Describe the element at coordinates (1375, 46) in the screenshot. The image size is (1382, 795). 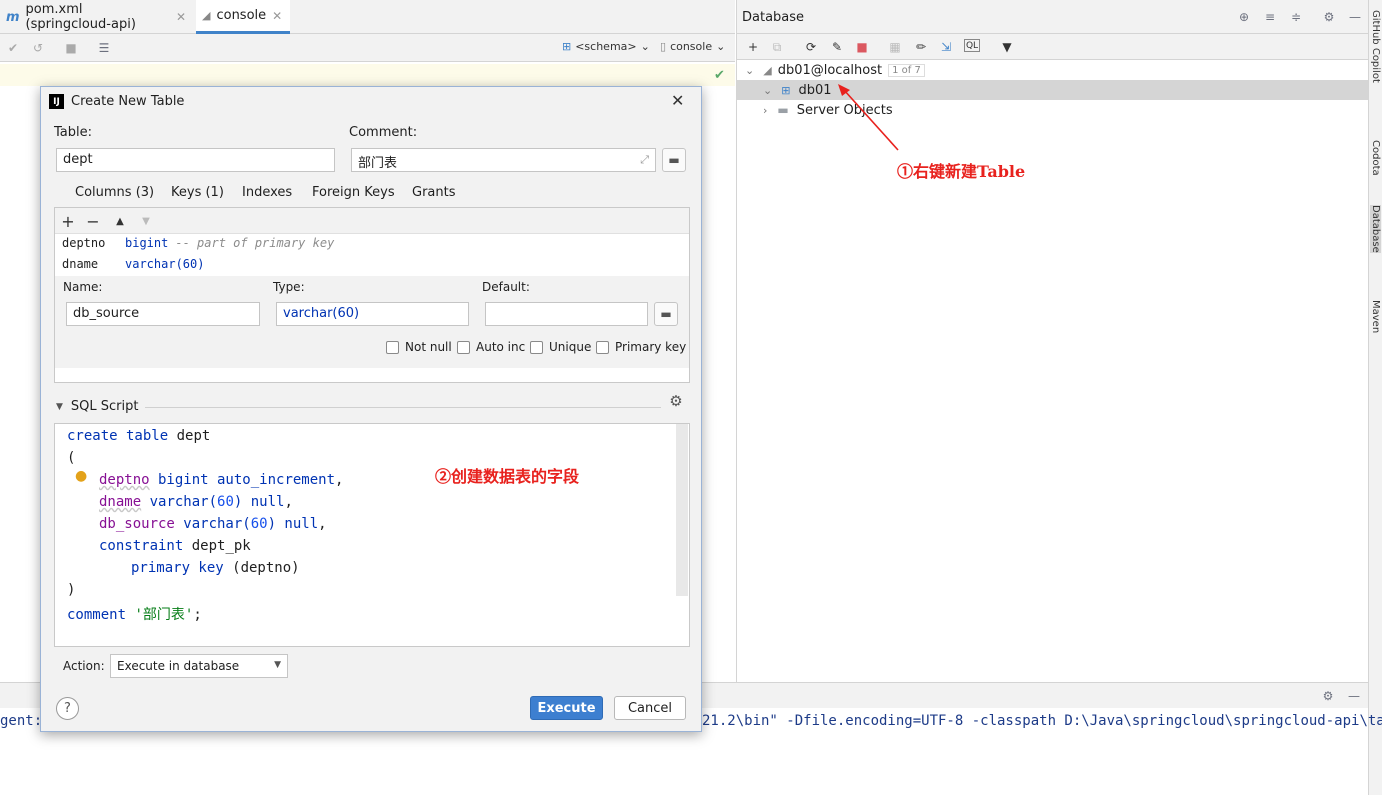
I see `github-copilot-tab: GitHub Copilot` at that location.